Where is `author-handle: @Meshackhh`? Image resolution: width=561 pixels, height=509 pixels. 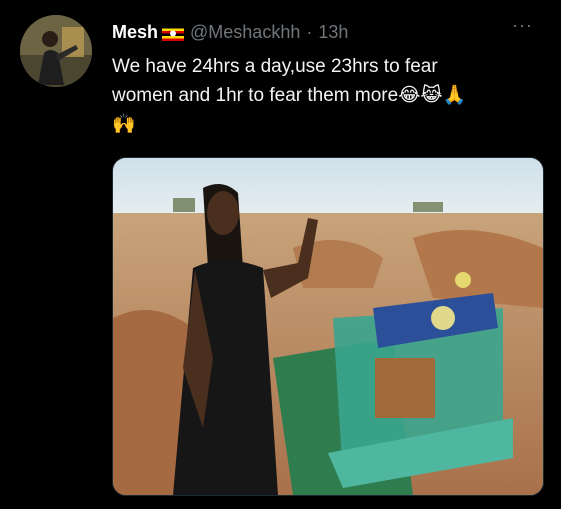
author-handle: @Meshackhh is located at coordinates (245, 32).